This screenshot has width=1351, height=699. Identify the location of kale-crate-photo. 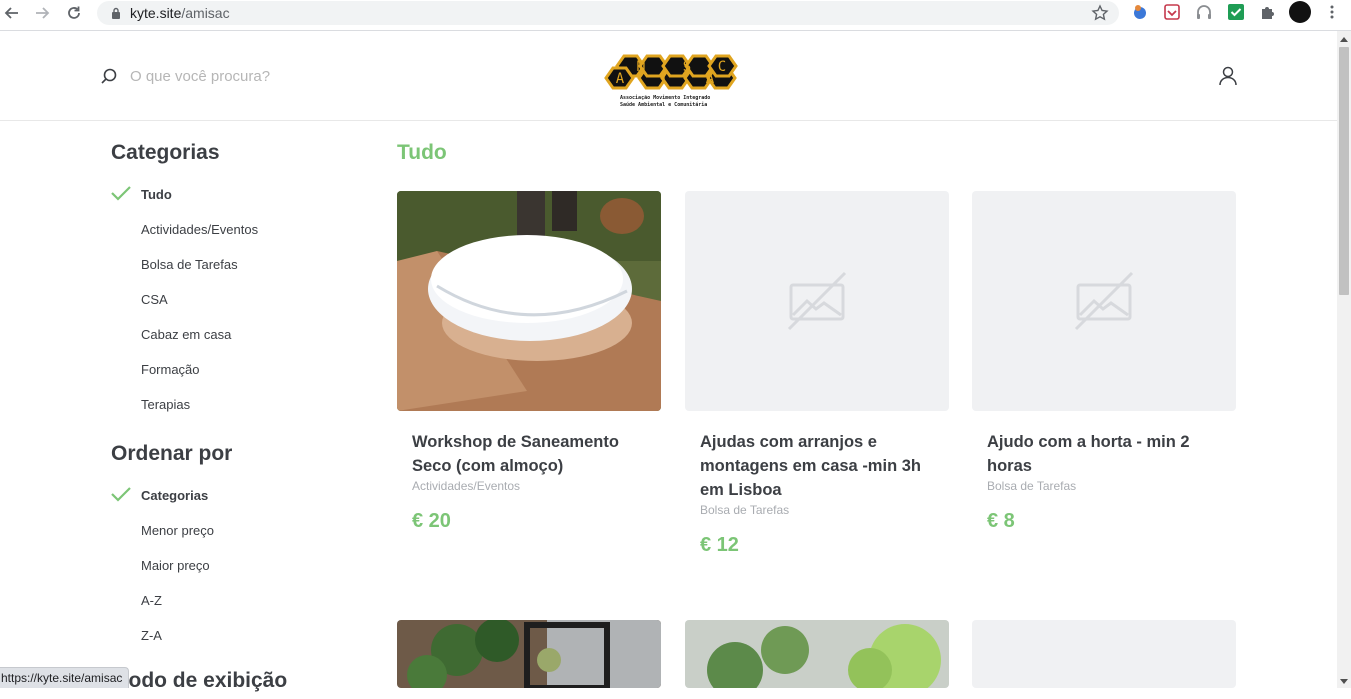
(529, 654).